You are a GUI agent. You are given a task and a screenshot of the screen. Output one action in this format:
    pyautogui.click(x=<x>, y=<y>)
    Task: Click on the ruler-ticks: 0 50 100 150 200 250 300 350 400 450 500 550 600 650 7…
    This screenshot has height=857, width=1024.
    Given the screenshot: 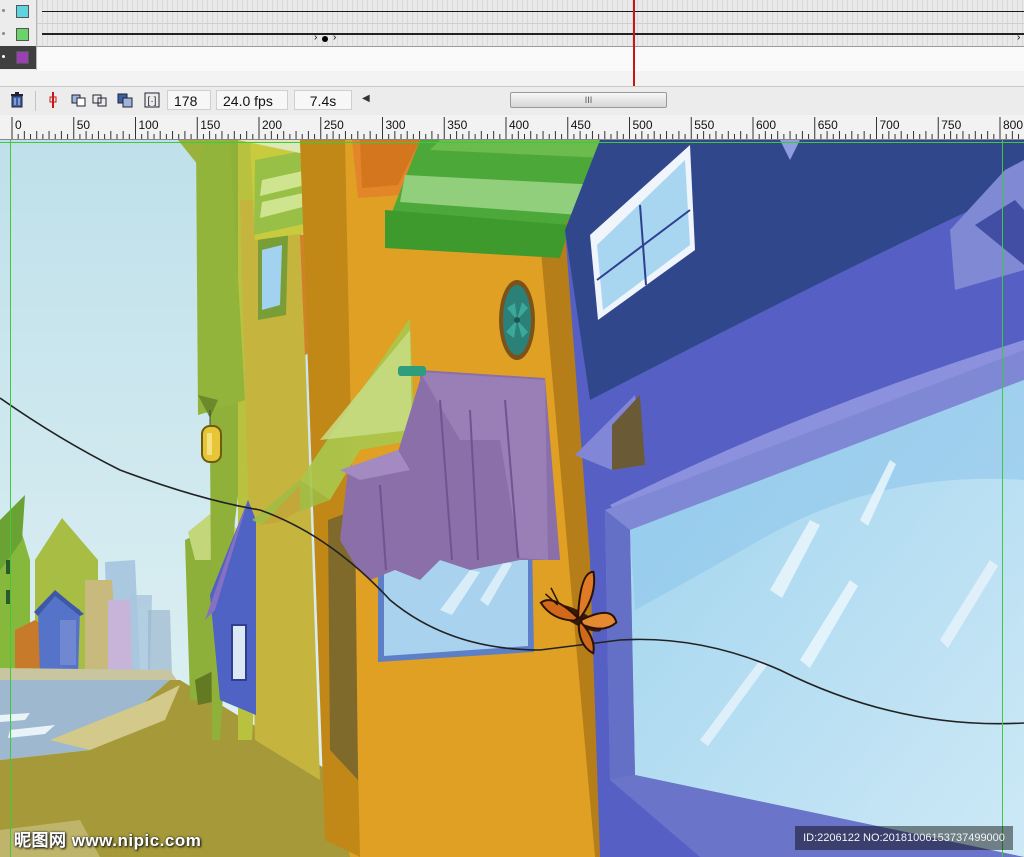 What is the action you would take?
    pyautogui.click(x=517, y=128)
    